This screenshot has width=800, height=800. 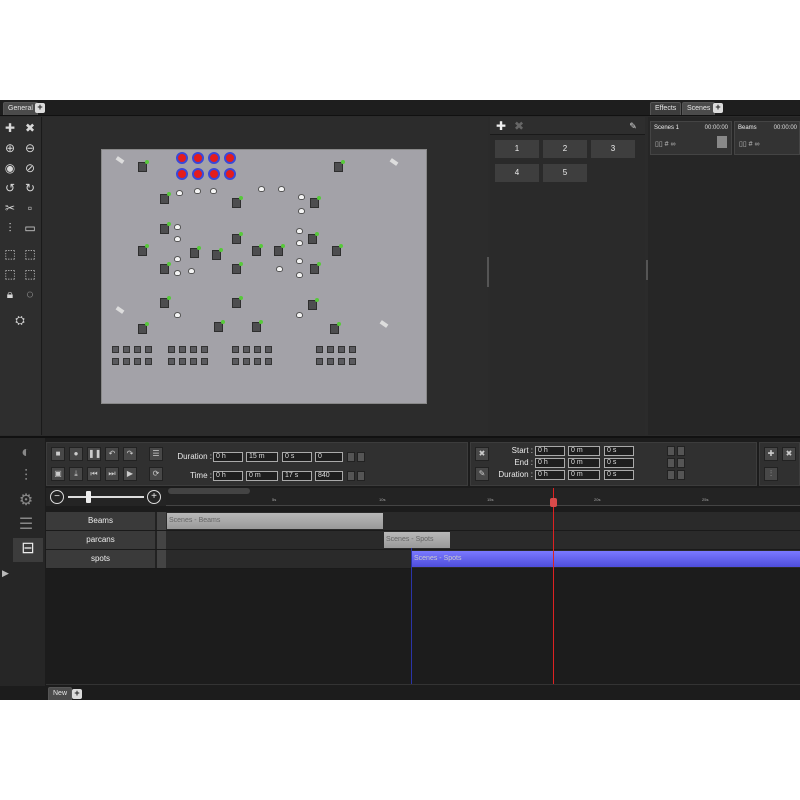 I want to click on lock-icon: ▭, so click(x=30, y=228).